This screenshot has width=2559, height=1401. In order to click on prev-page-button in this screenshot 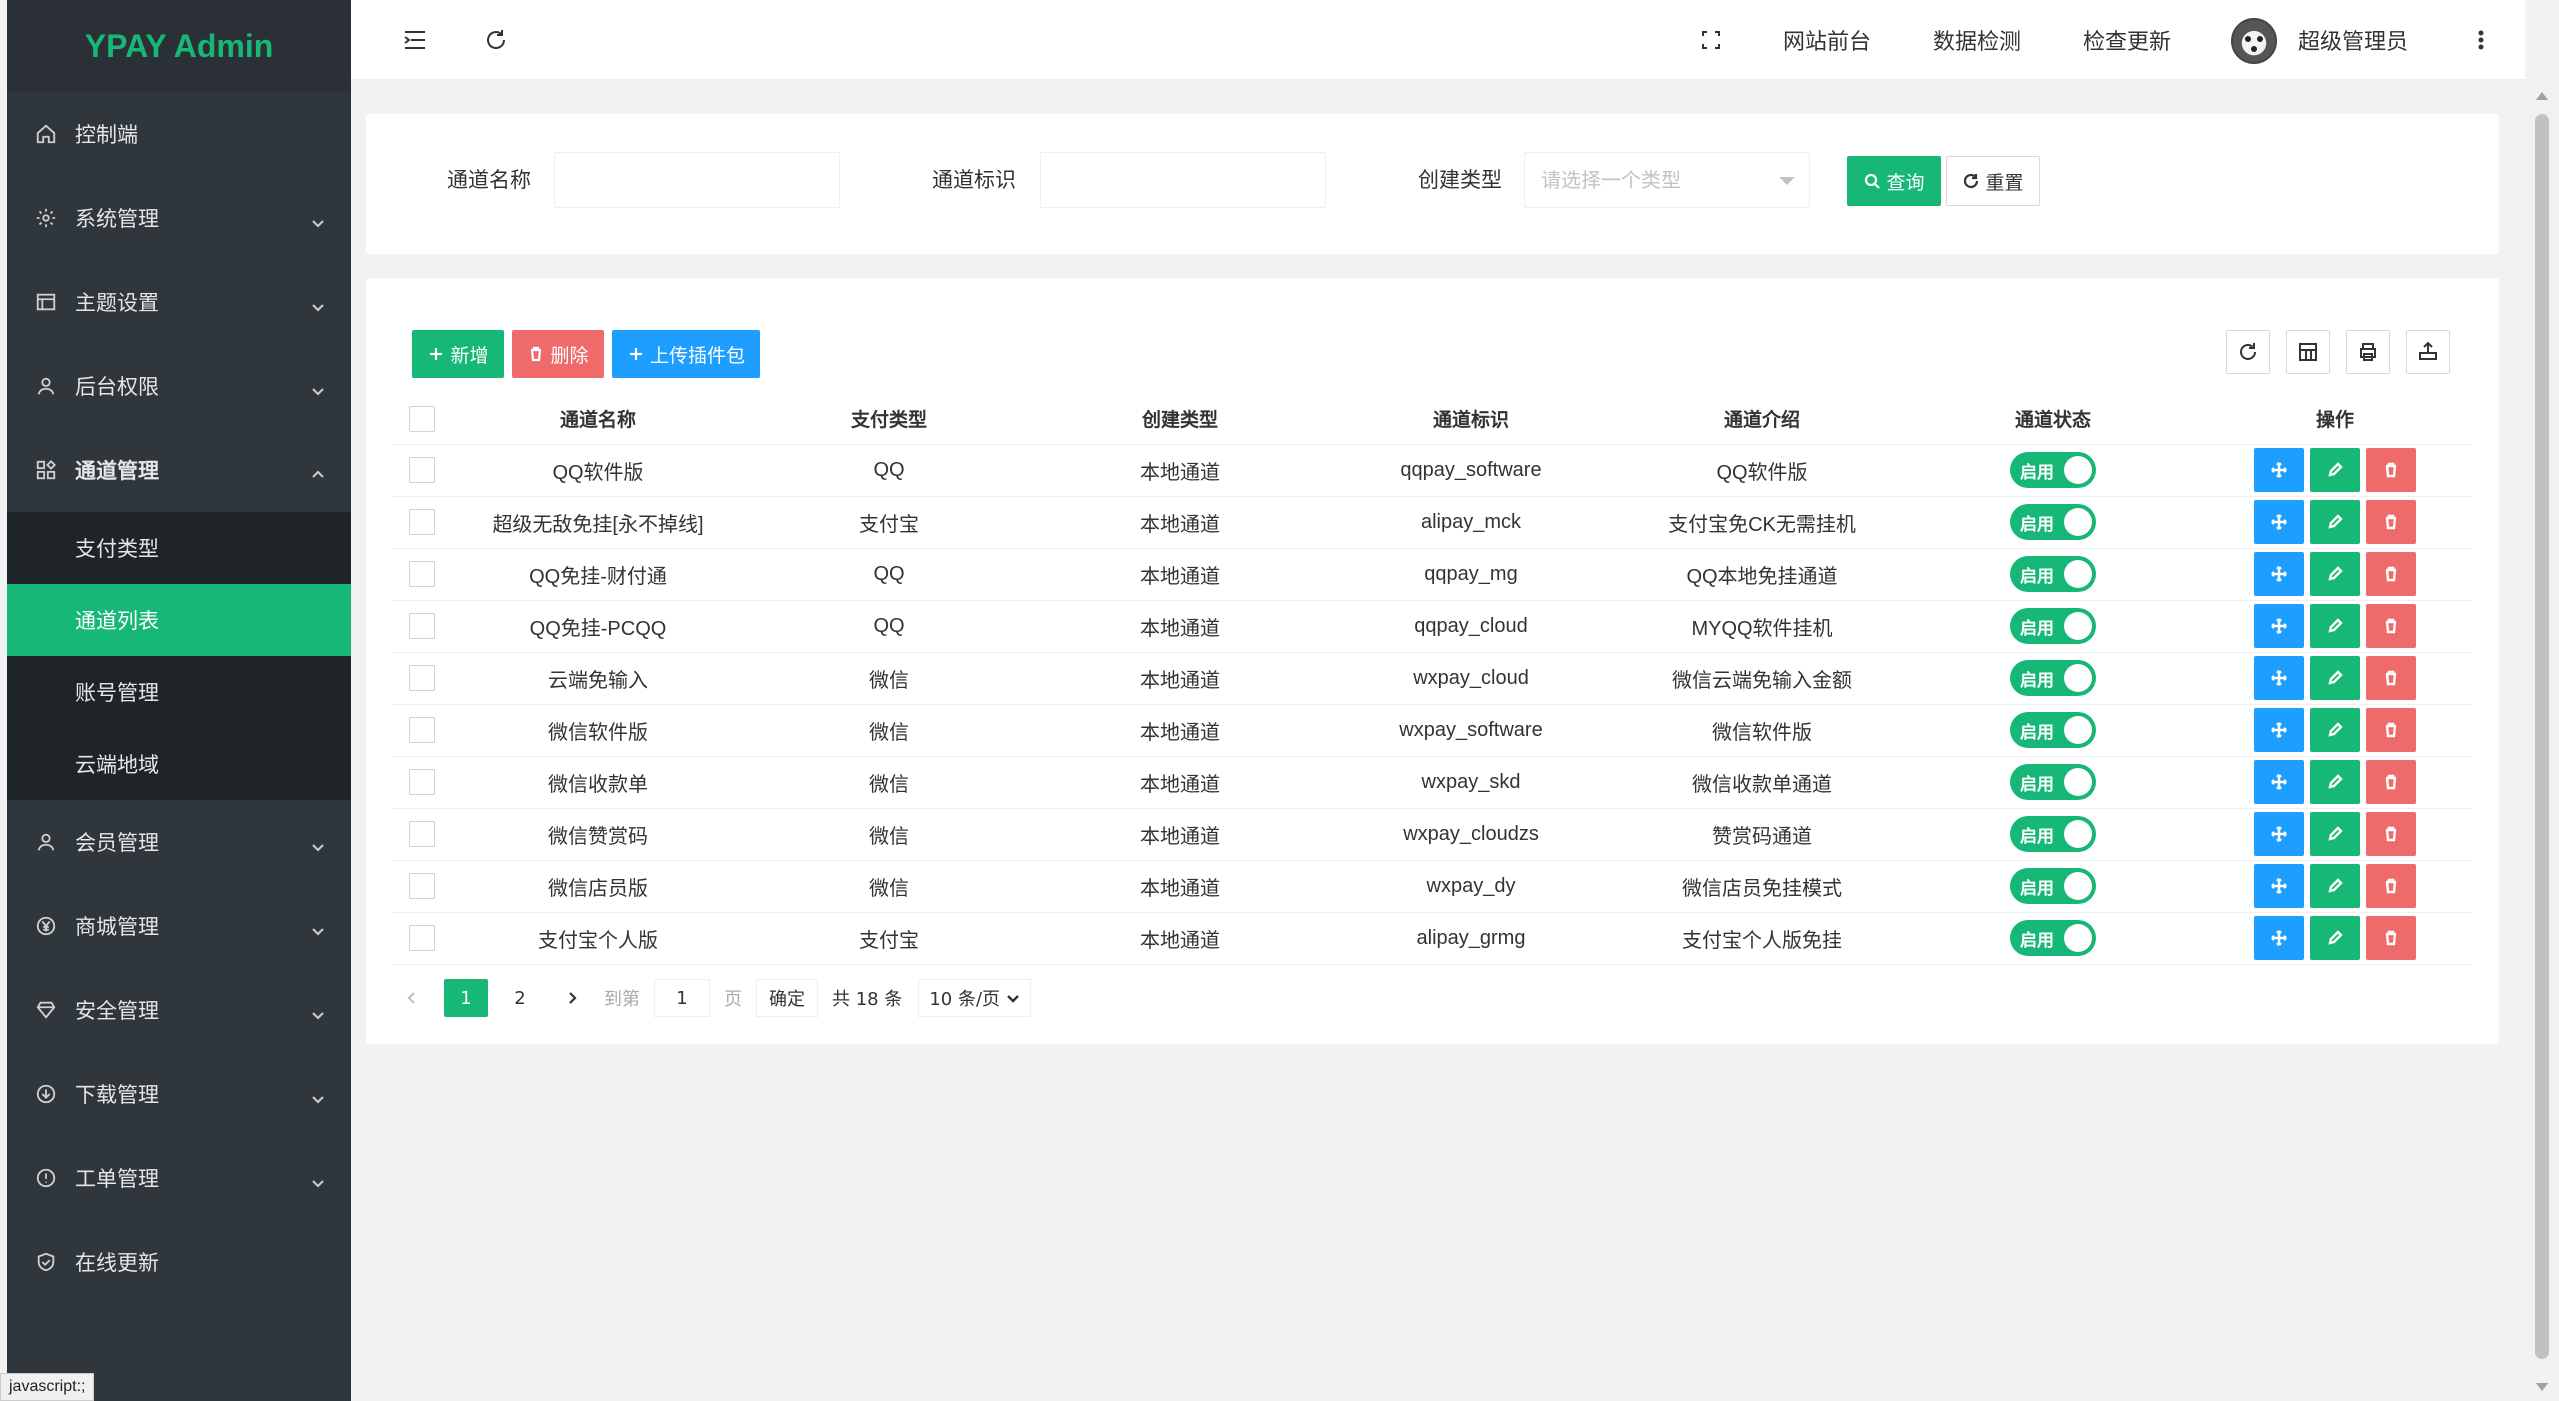, I will do `click(412, 998)`.